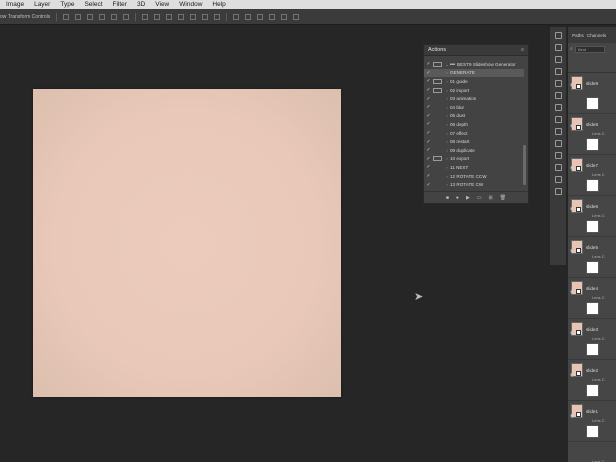  I want to click on layer-name: slide4, so click(592, 288).